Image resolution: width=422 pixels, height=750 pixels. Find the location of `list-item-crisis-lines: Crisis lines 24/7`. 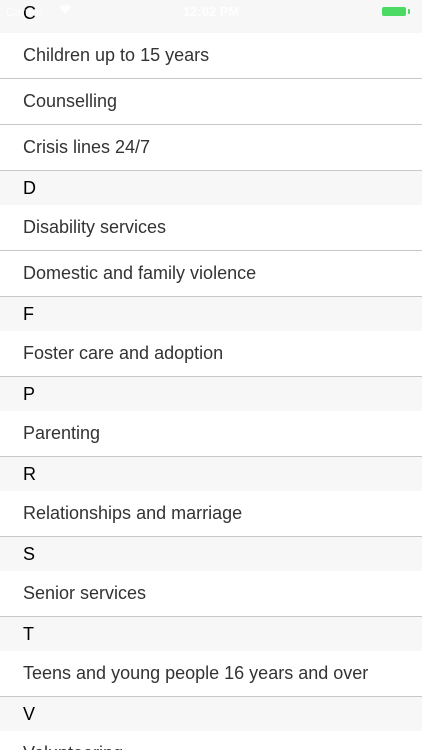

list-item-crisis-lines: Crisis lines 24/7 is located at coordinates (211, 148).